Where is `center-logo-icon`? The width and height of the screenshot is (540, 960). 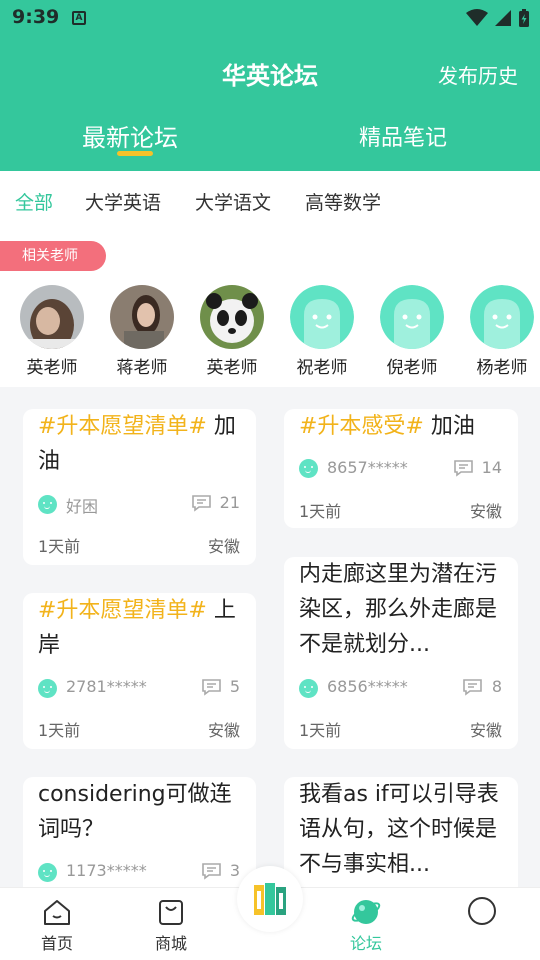
center-logo-icon is located at coordinates (270, 899).